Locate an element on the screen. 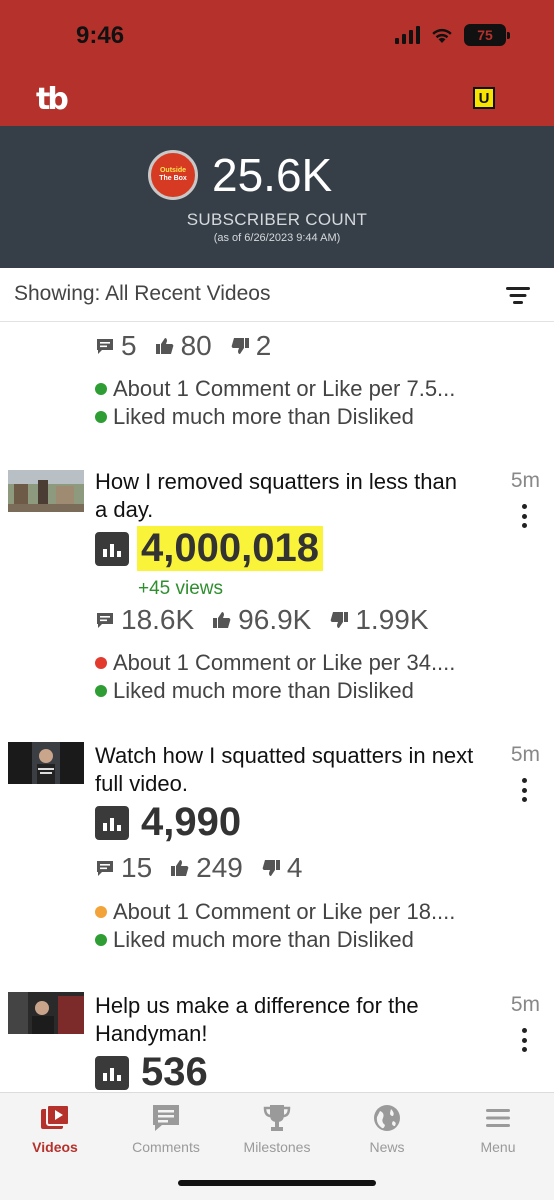  tab-label: Milestones is located at coordinates (277, 1147).